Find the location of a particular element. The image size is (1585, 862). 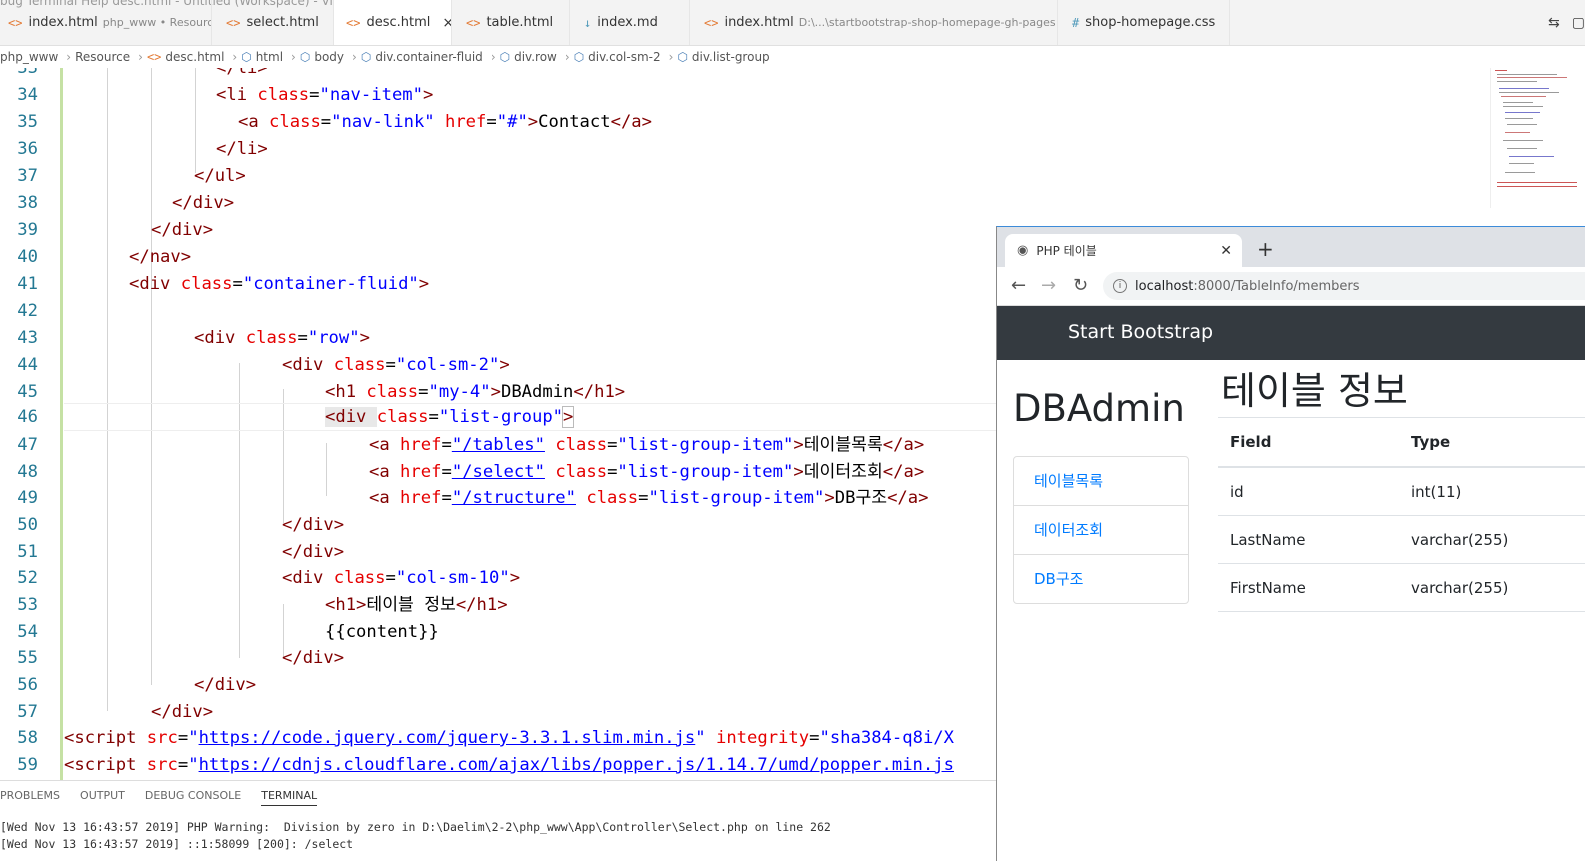

code-link: "/select" is located at coordinates (498, 472).